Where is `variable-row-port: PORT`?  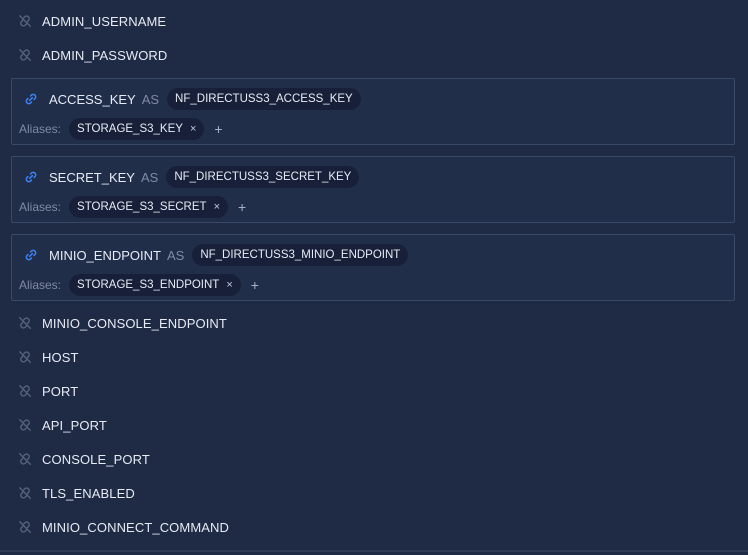 variable-row-port: PORT is located at coordinates (48, 391).